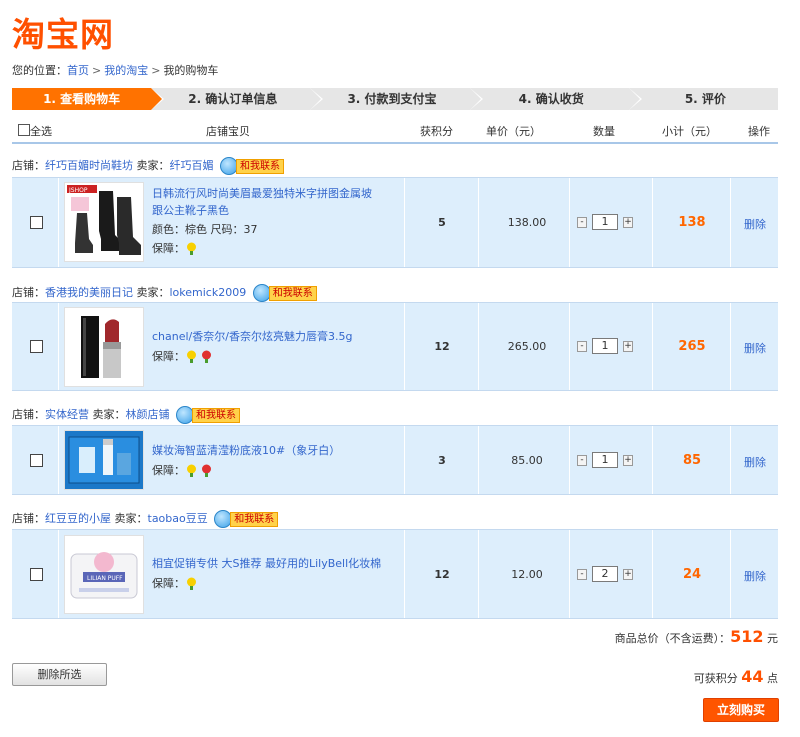 This screenshot has height=737, width=800. I want to click on step-label: 4. 确认收货, so click(551, 99).